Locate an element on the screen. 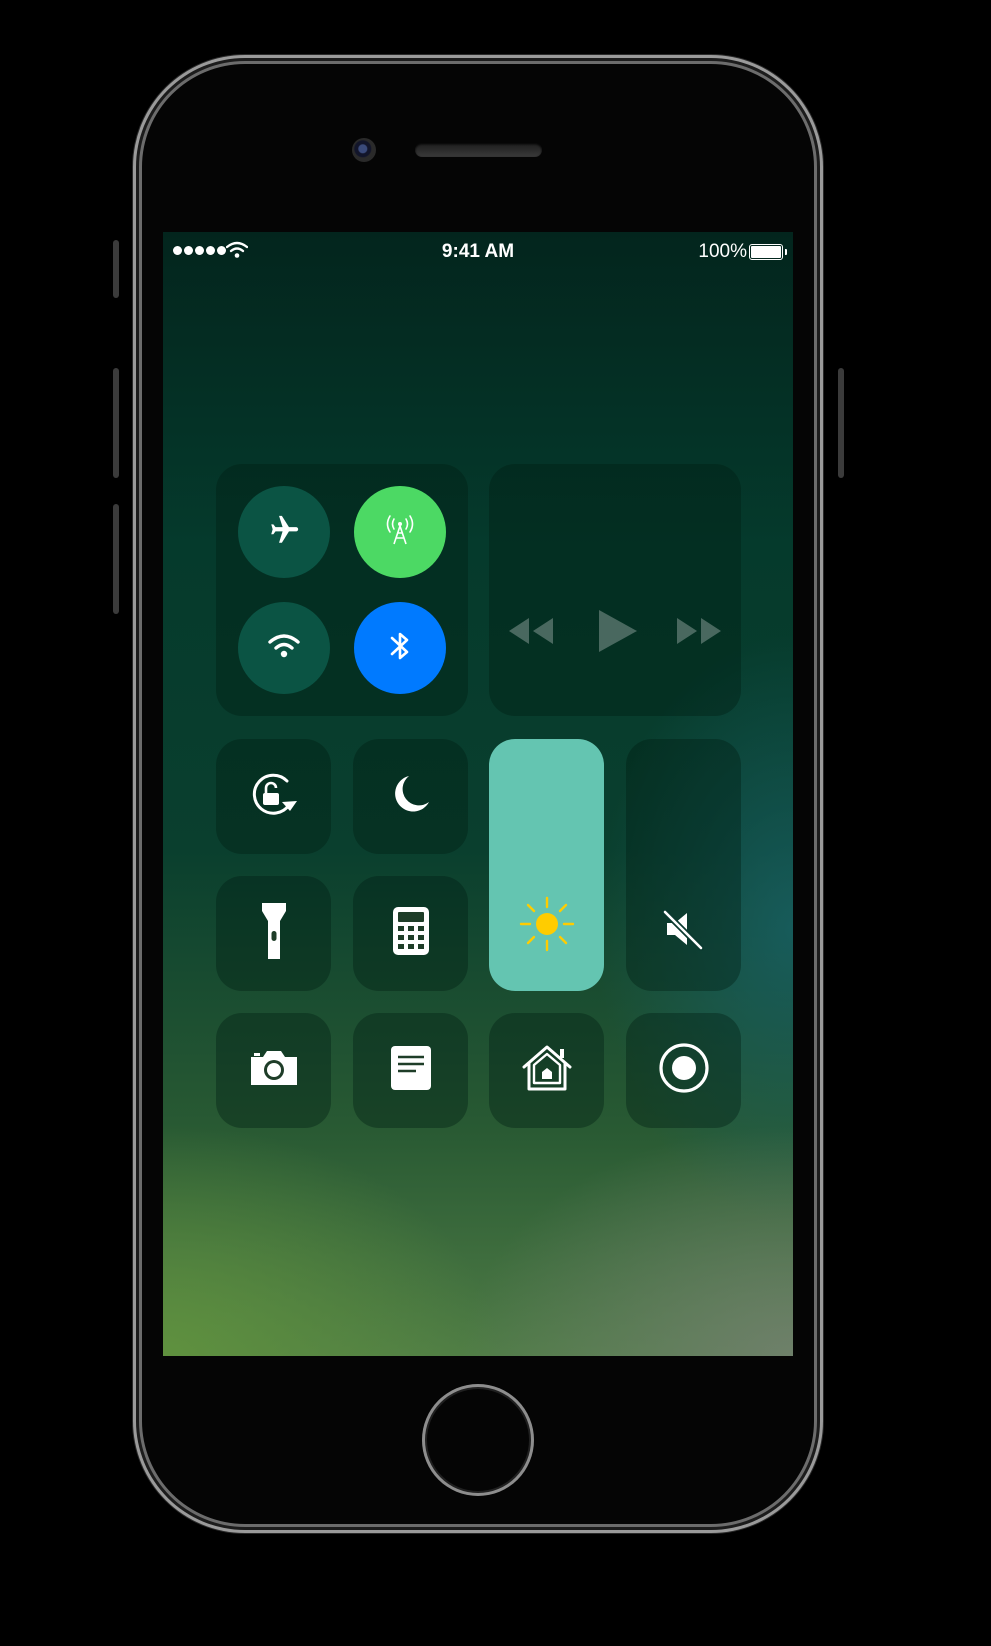 This screenshot has height=1646, width=991. airplane-mode-toggle is located at coordinates (284, 532).